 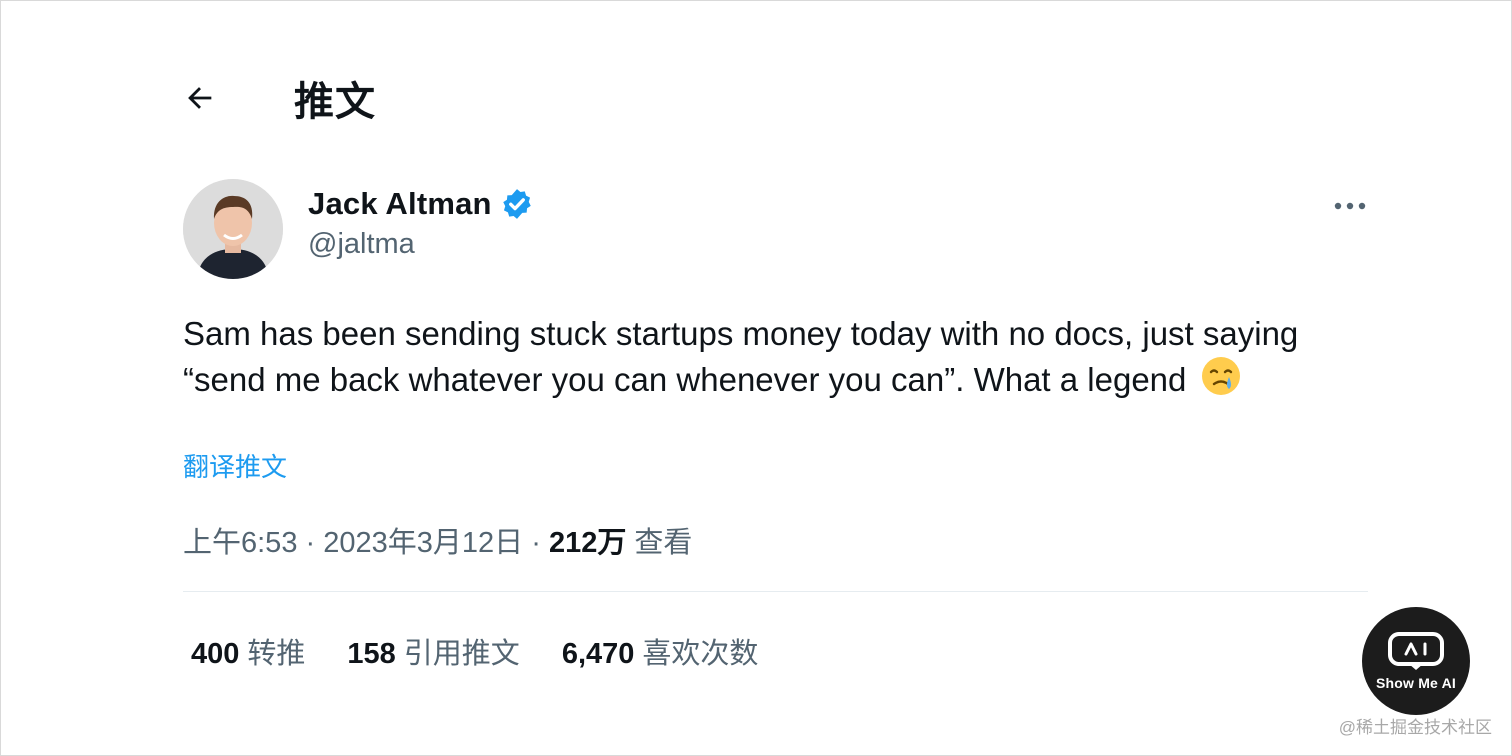 I want to click on face-holding-back-tears-emoji, so click(x=1220, y=376).